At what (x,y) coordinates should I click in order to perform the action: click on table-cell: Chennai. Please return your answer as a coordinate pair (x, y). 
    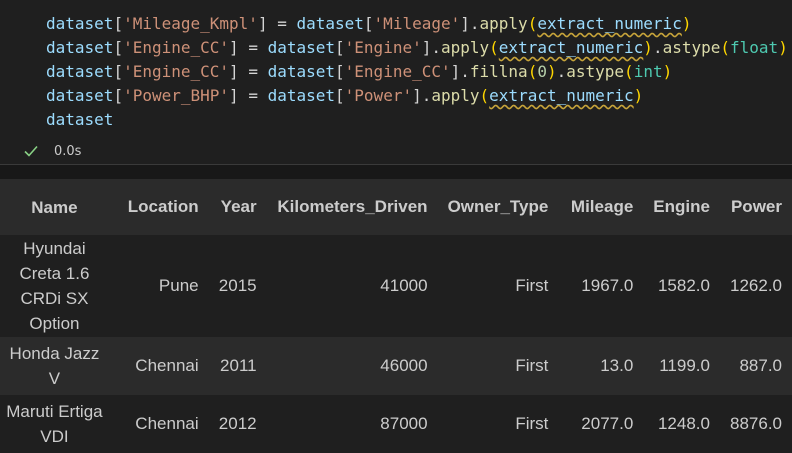
    Looking at the image, I should click on (167, 423).